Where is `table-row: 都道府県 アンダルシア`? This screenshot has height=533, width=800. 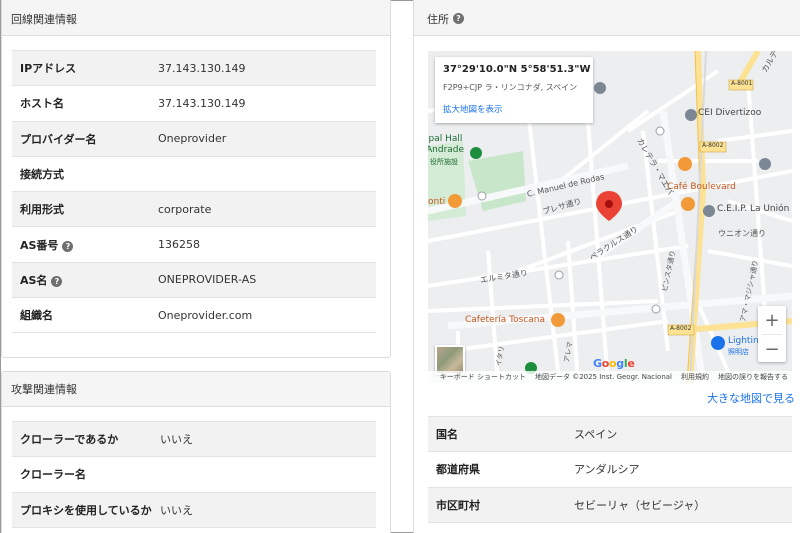
table-row: 都道府県 アンダルシア is located at coordinates (610, 469).